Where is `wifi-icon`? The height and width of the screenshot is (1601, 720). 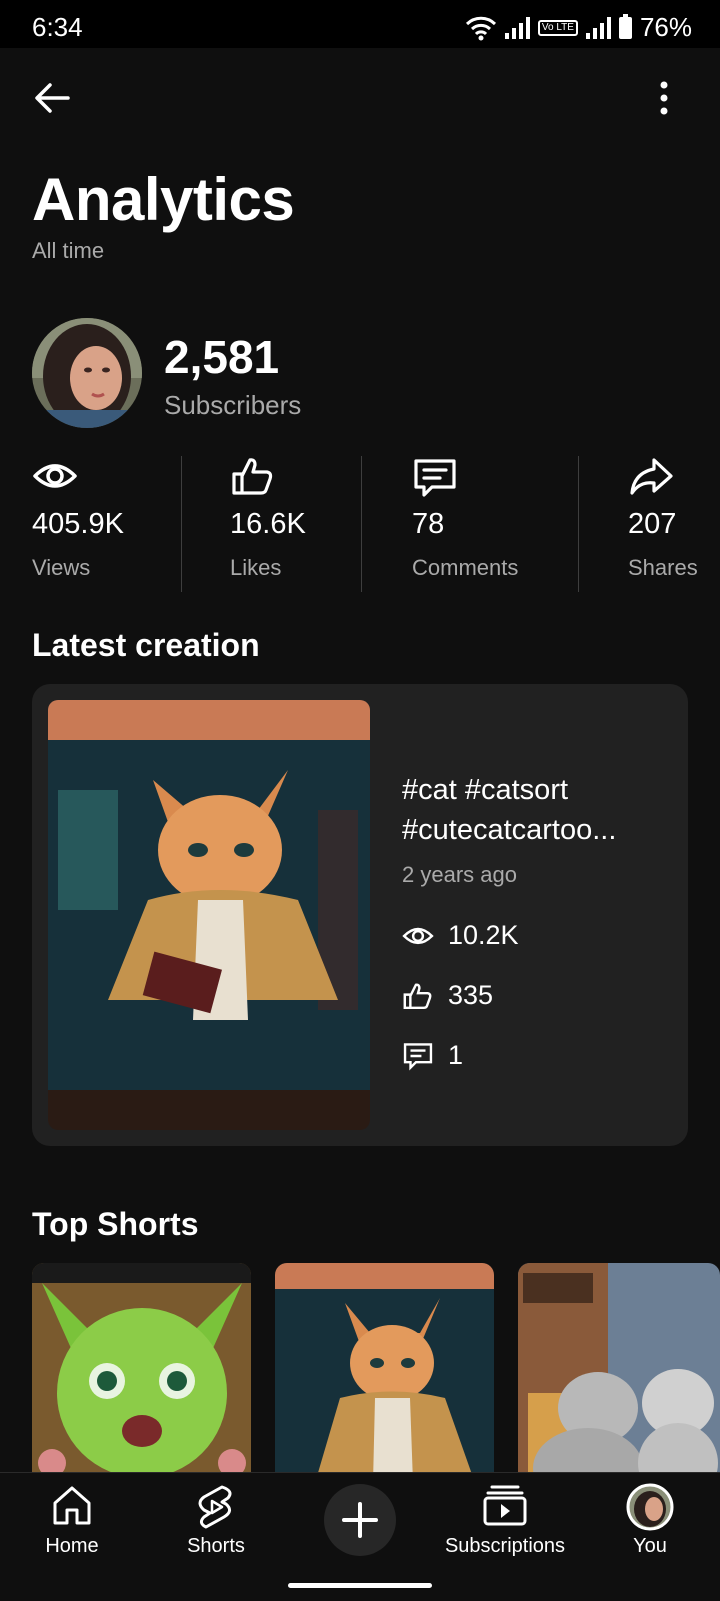
wifi-icon is located at coordinates (480, 28).